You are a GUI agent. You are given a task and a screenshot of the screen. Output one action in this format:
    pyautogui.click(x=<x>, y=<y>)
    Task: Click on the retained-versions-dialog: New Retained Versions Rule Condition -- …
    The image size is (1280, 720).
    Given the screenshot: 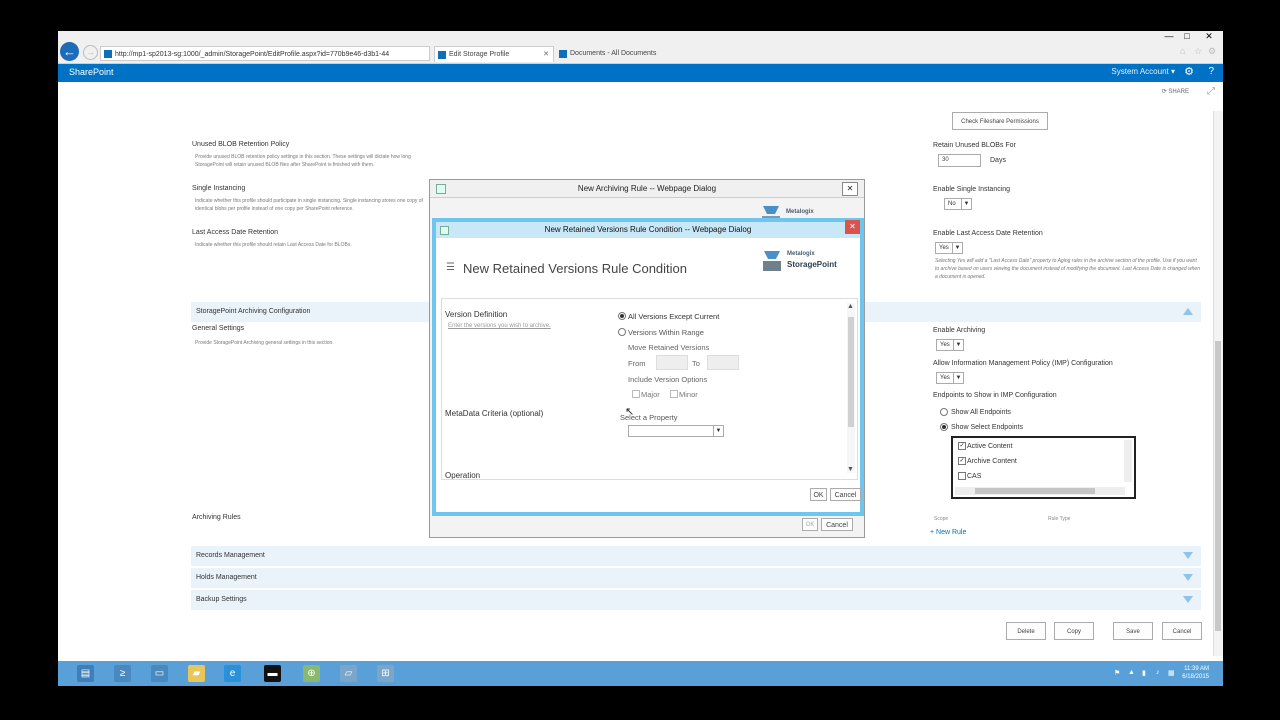 What is the action you would take?
    pyautogui.click(x=648, y=367)
    